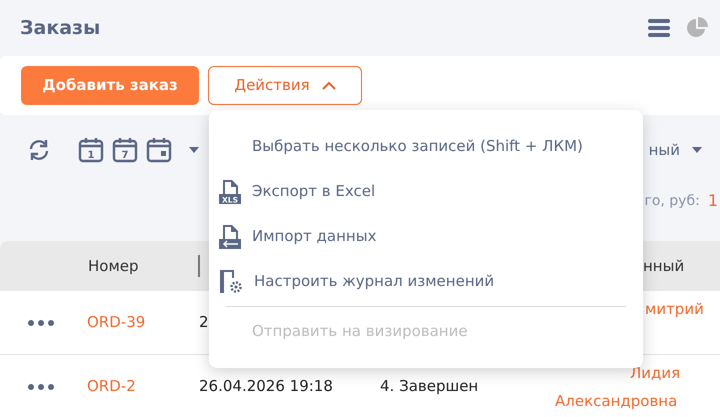 This screenshot has width=720, height=417. Describe the element at coordinates (231, 281) in the screenshot. I see `journal-settings-icon` at that location.